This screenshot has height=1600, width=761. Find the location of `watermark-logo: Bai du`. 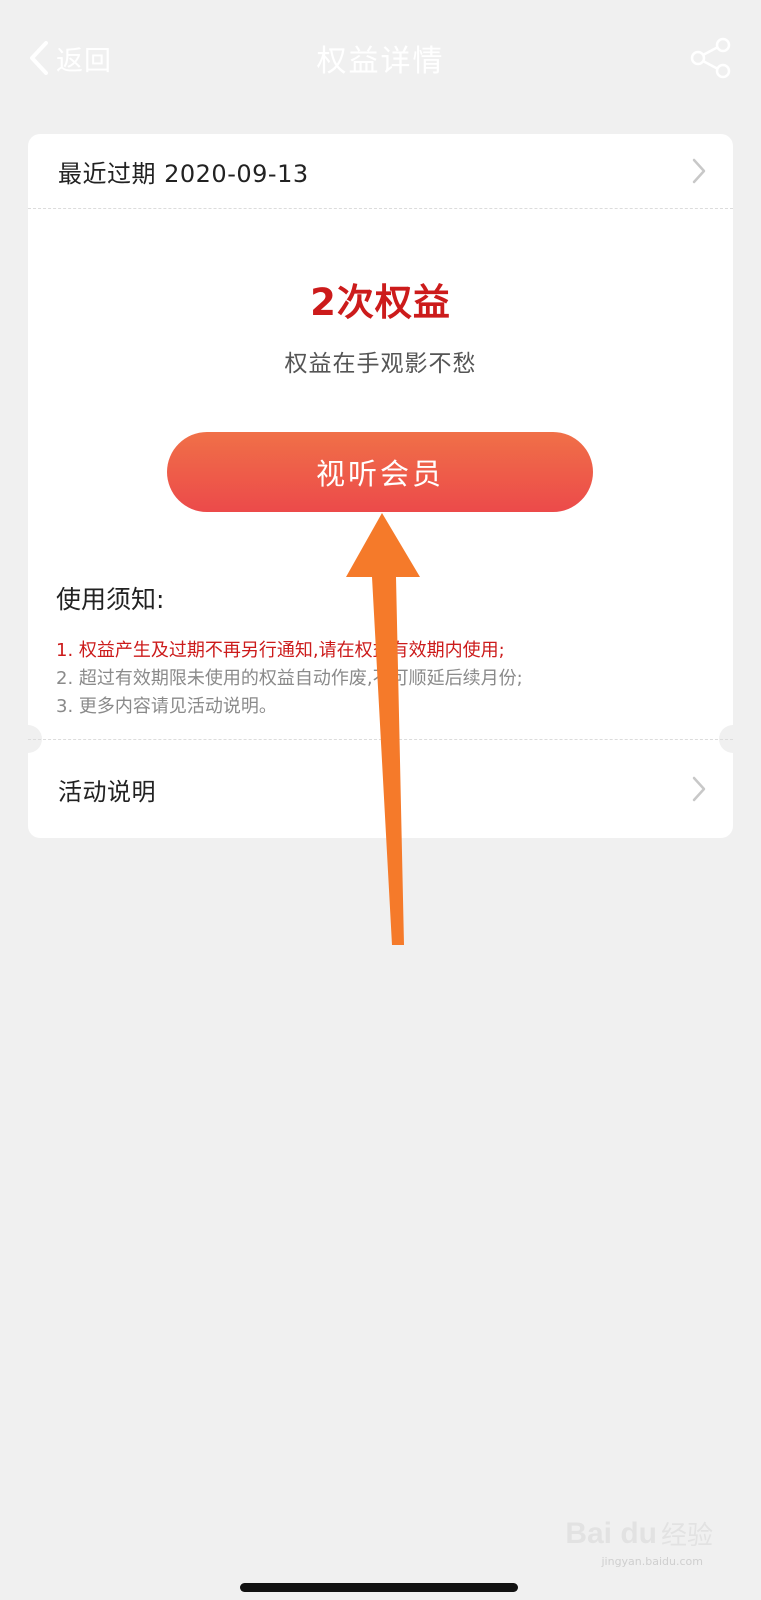

watermark-logo: Bai du is located at coordinates (611, 1533).